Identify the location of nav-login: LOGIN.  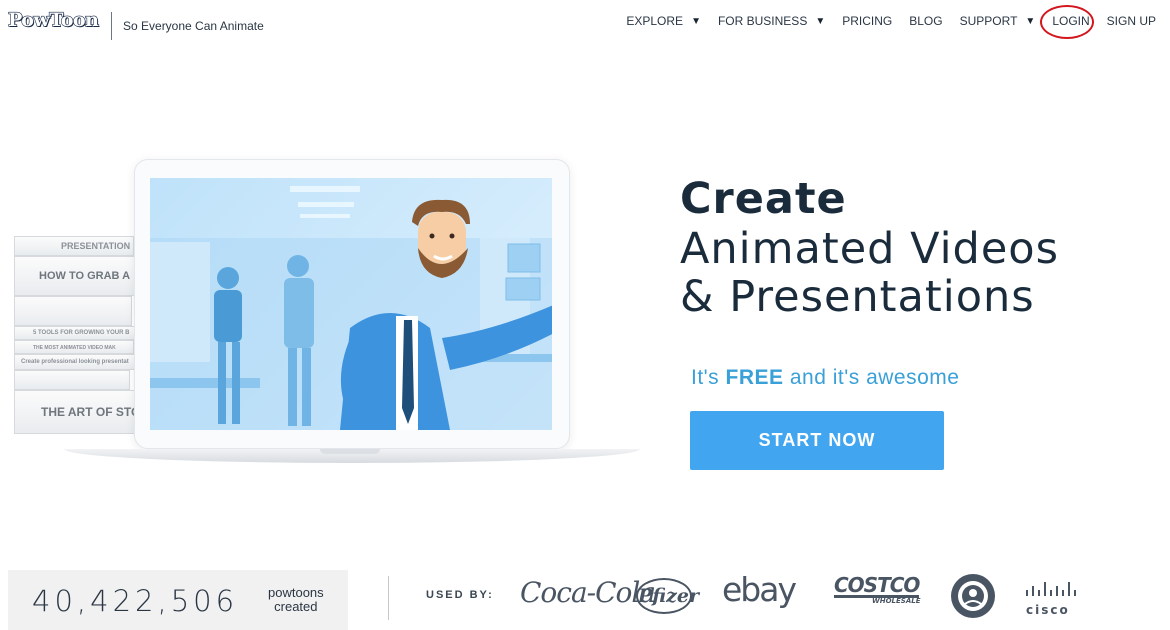
(1067, 22).